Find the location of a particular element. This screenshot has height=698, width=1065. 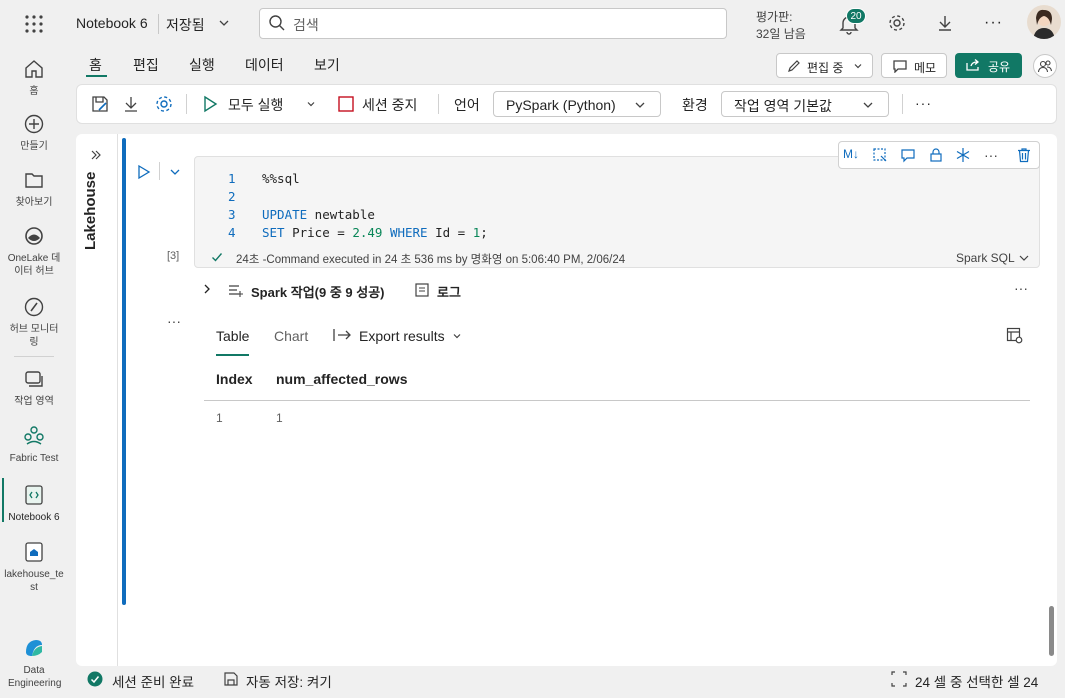

rail-item-create: 만들기 is located at coordinates (34, 132).